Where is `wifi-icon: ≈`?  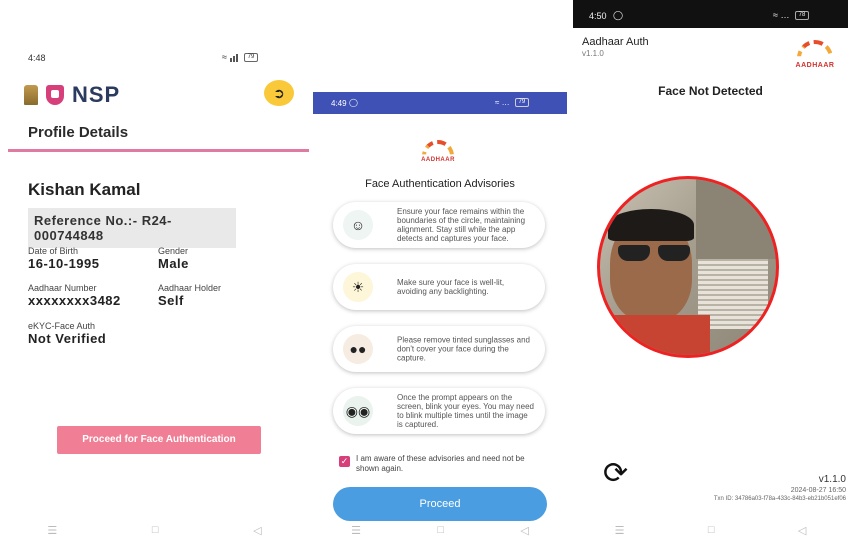 wifi-icon: ≈ is located at coordinates (224, 57).